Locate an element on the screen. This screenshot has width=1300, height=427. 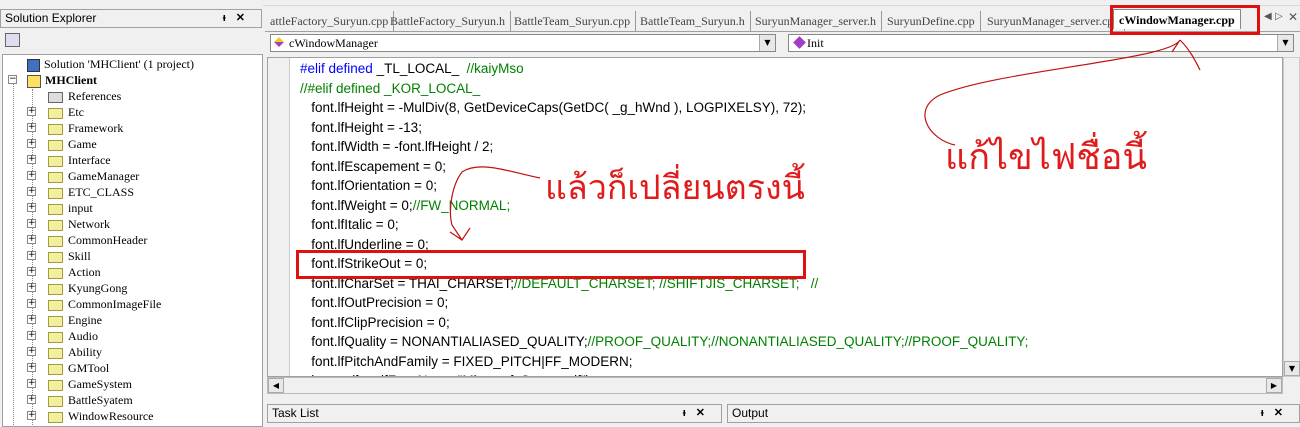
rename-file-note: แก้ไขไฟชื่อนี้ is located at coordinates (1046, 157).